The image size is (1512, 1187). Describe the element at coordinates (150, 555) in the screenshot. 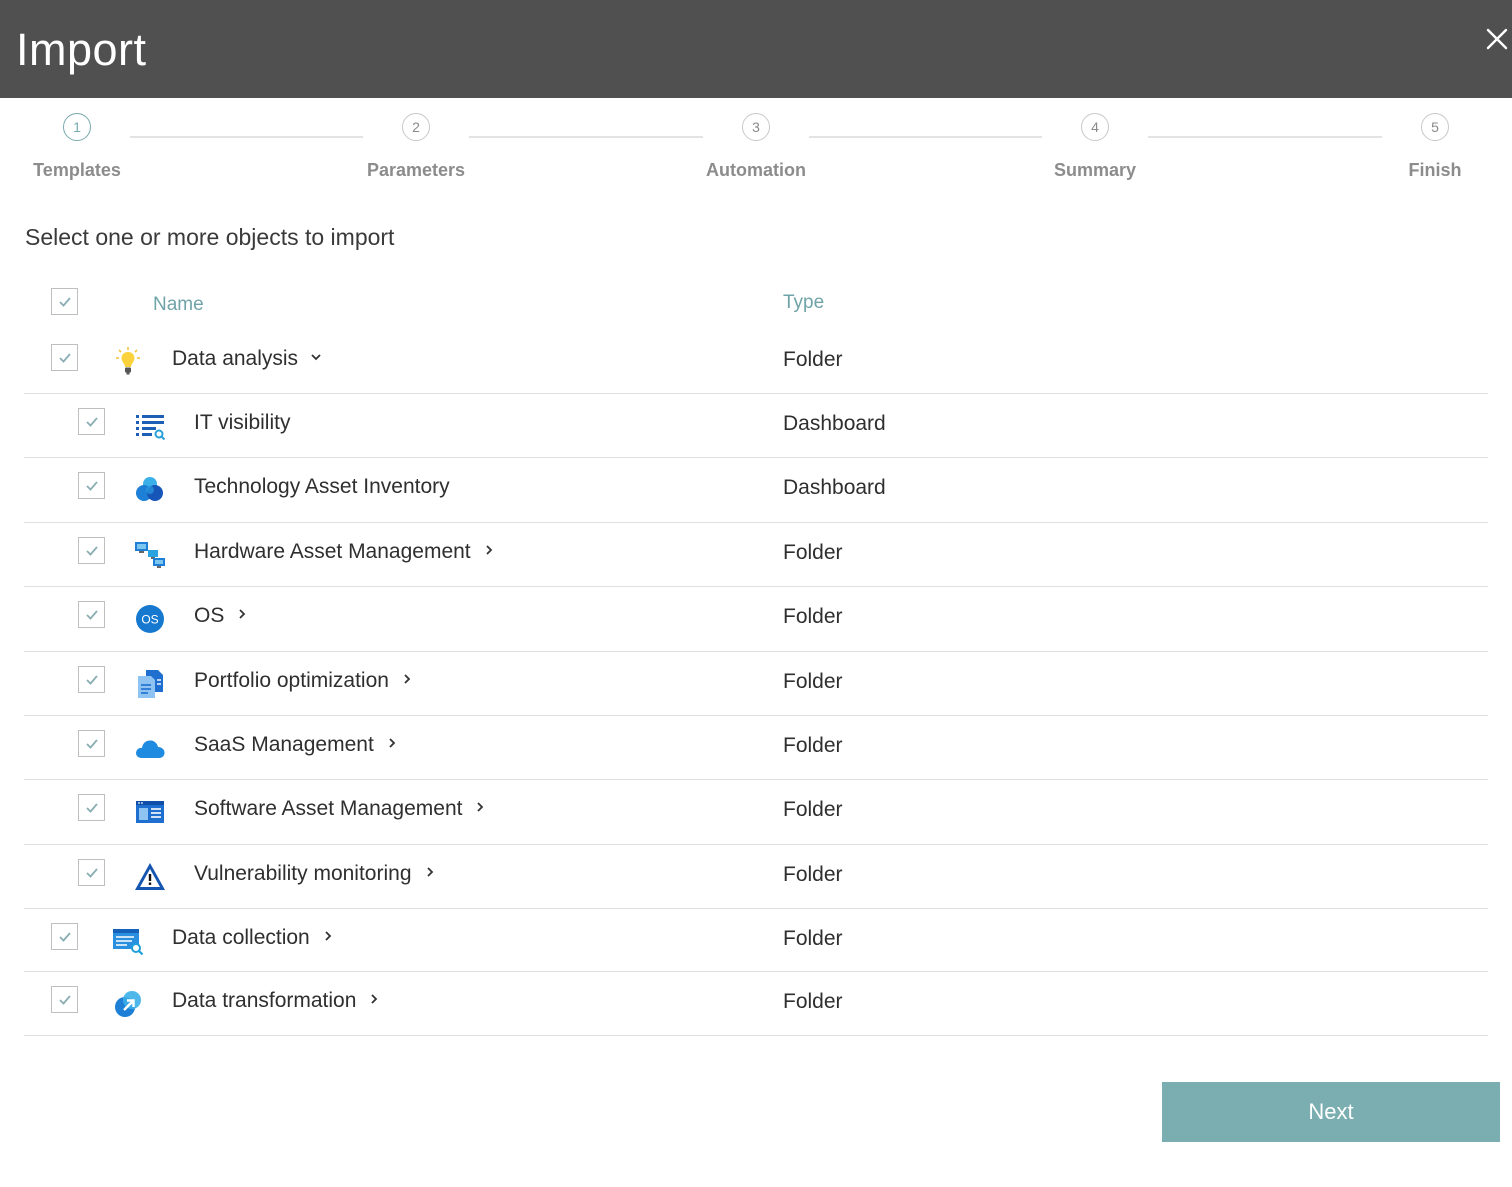

I see `computers-icon` at that location.